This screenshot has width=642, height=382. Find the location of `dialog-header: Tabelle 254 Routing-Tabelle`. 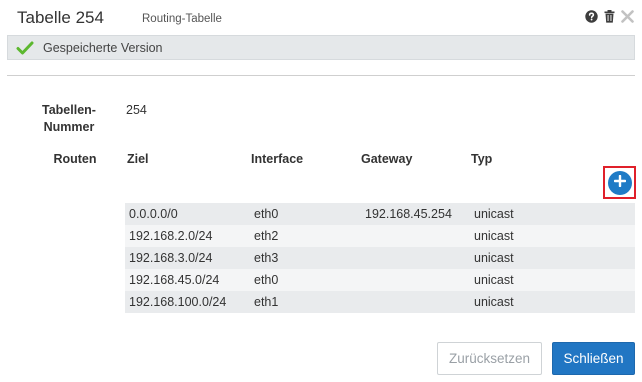

dialog-header: Tabelle 254 Routing-Tabelle is located at coordinates (321, 17).